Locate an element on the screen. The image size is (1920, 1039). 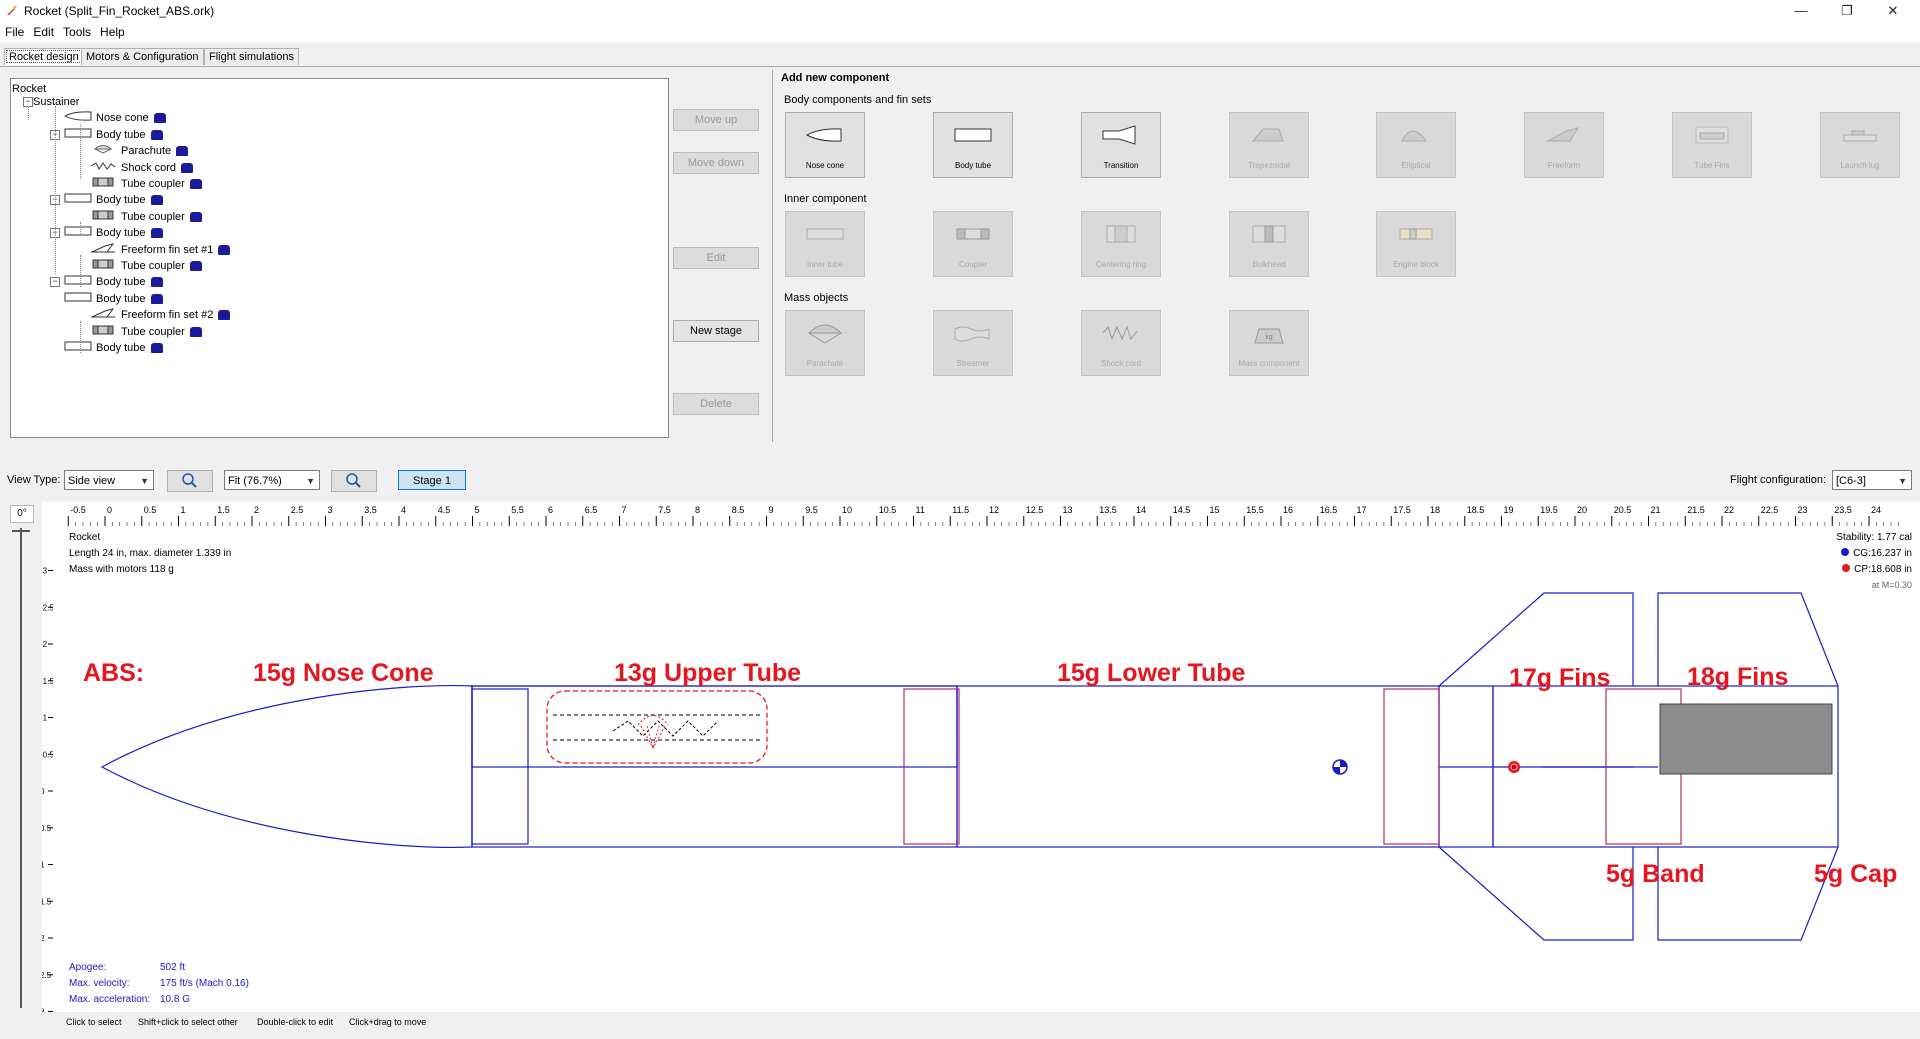
stage-1-button: Stage 1 is located at coordinates (432, 480).